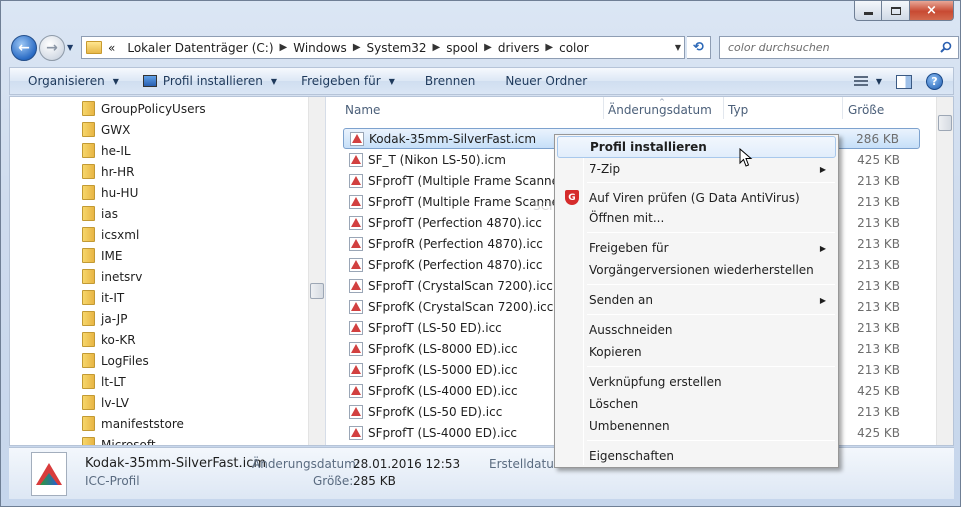  Describe the element at coordinates (24, 48) in the screenshot. I see `back-button: ←` at that location.